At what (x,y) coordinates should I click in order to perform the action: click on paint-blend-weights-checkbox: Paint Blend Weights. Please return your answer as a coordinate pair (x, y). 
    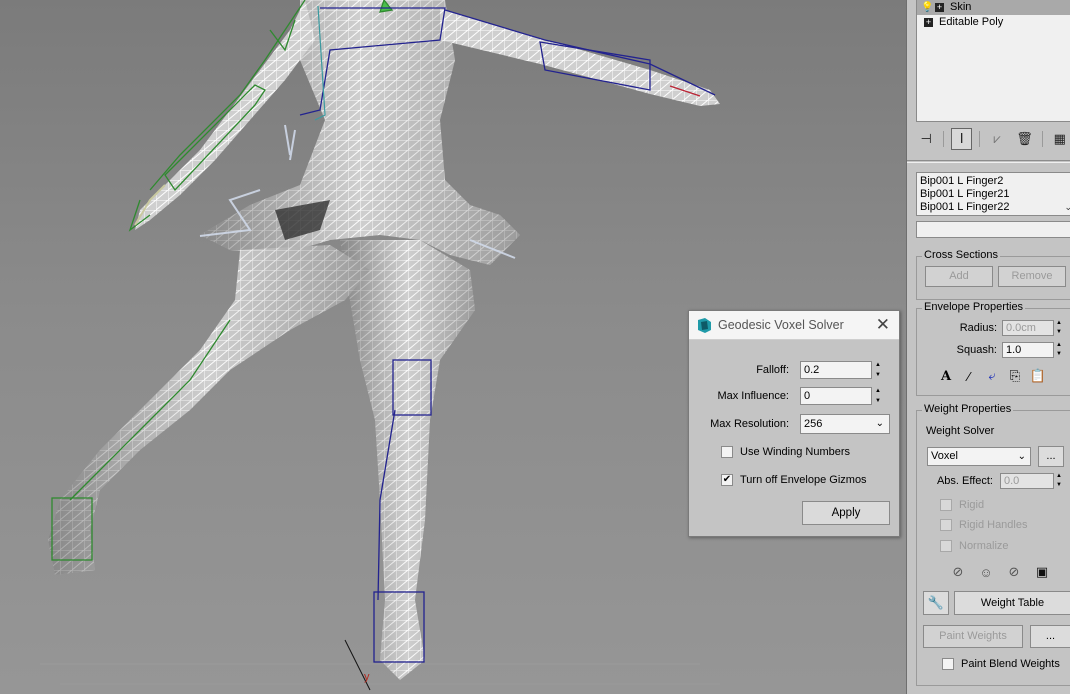
    Looking at the image, I should click on (1001, 664).